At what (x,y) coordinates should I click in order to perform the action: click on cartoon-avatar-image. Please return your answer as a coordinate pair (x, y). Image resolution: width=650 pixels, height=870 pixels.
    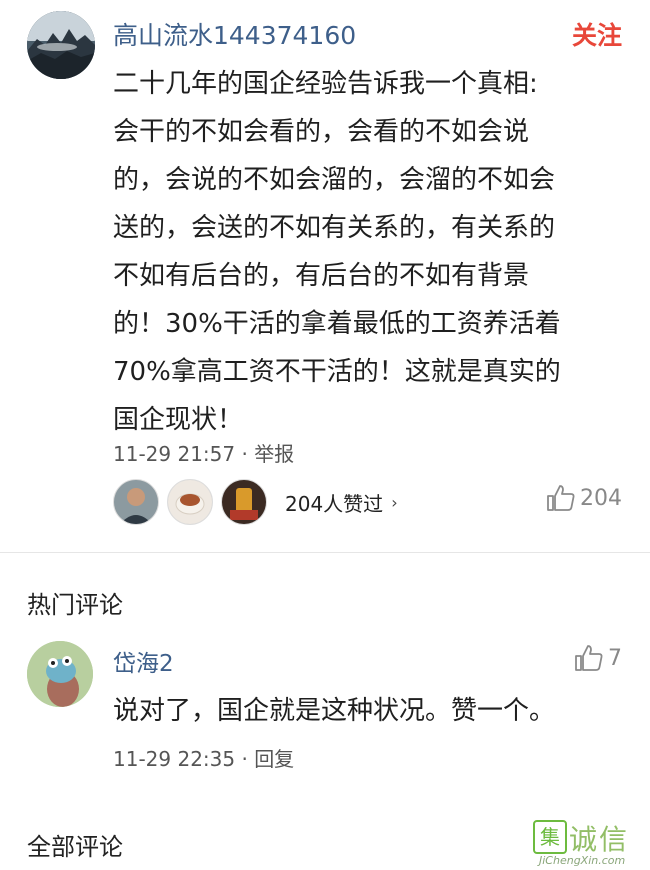
    Looking at the image, I should click on (60, 674).